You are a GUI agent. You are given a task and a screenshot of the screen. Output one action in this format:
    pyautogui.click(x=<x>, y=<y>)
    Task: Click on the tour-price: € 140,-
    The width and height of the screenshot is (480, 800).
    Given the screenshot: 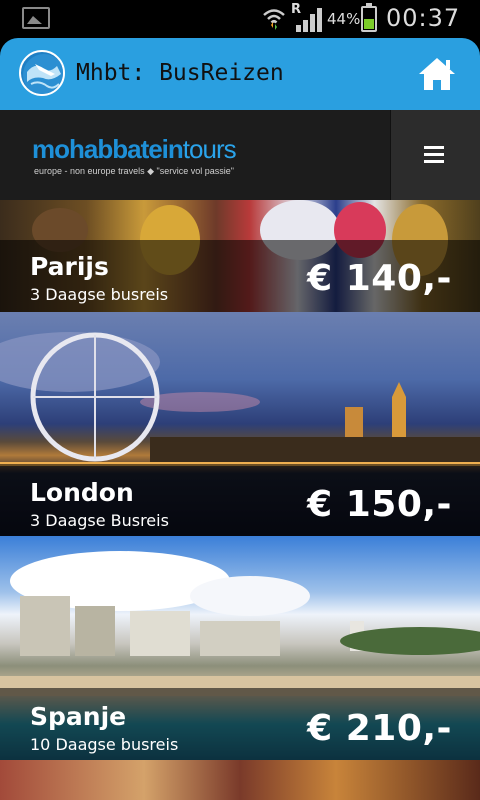 What is the action you would take?
    pyautogui.click(x=379, y=278)
    